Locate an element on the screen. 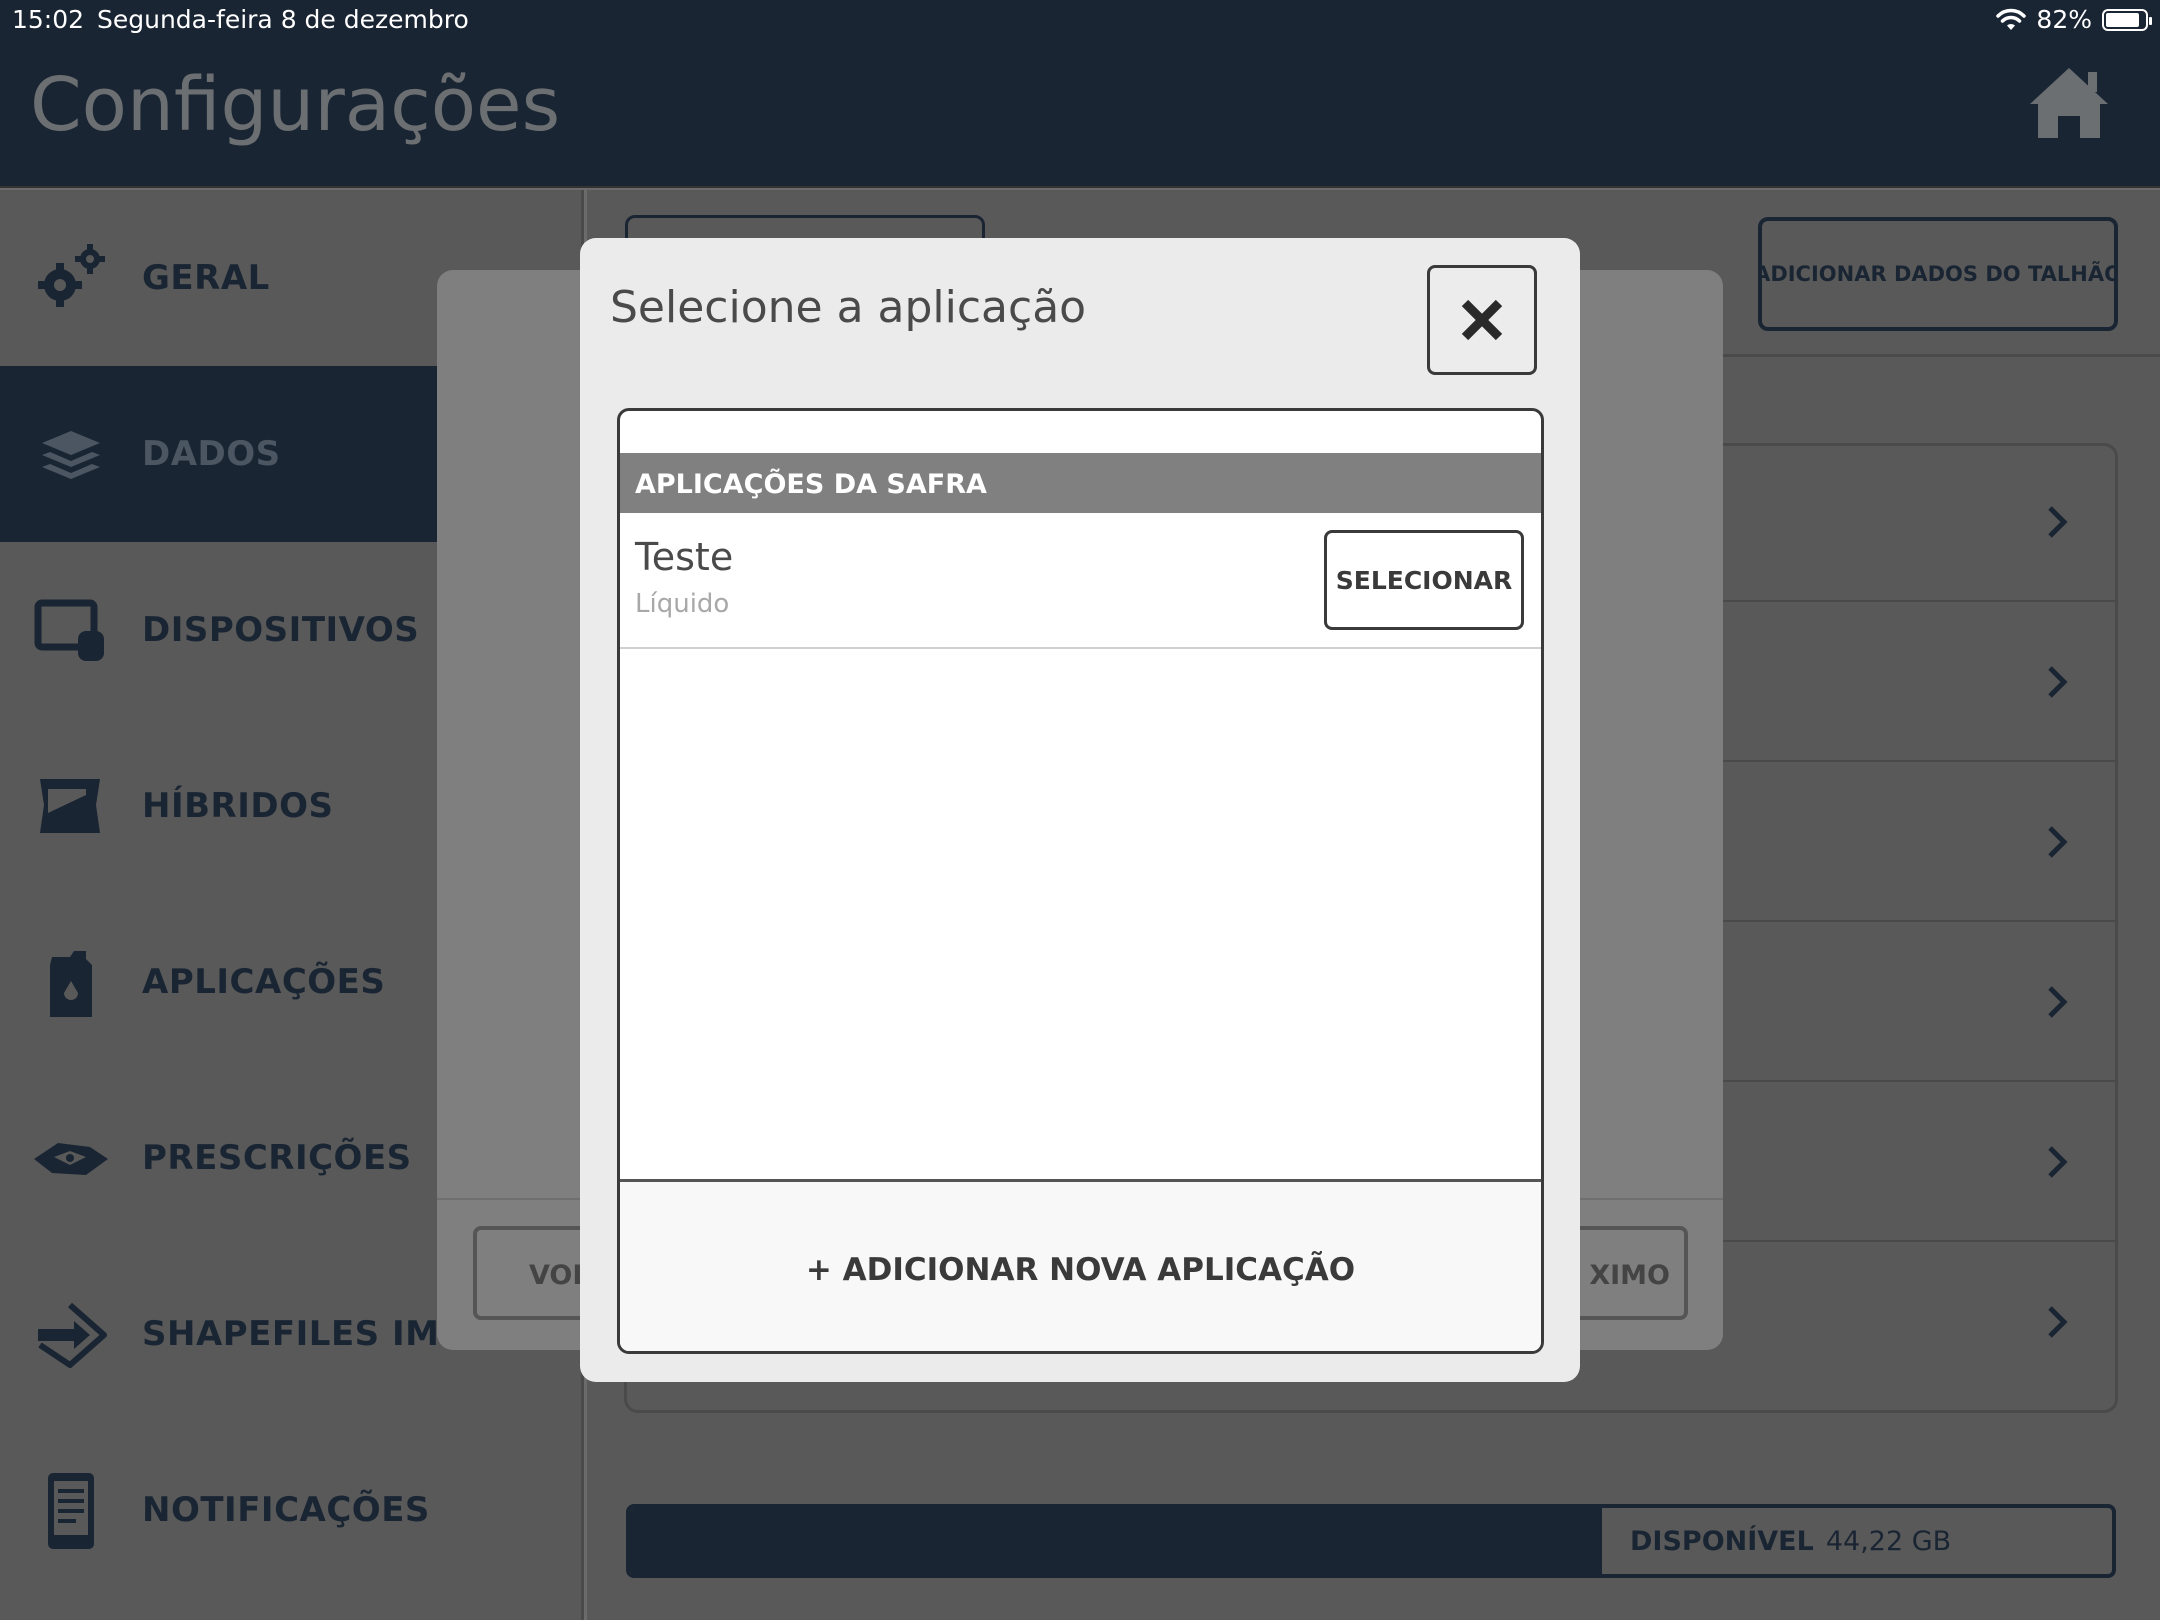 This screenshot has height=1620, width=2160. close-button is located at coordinates (1482, 320).